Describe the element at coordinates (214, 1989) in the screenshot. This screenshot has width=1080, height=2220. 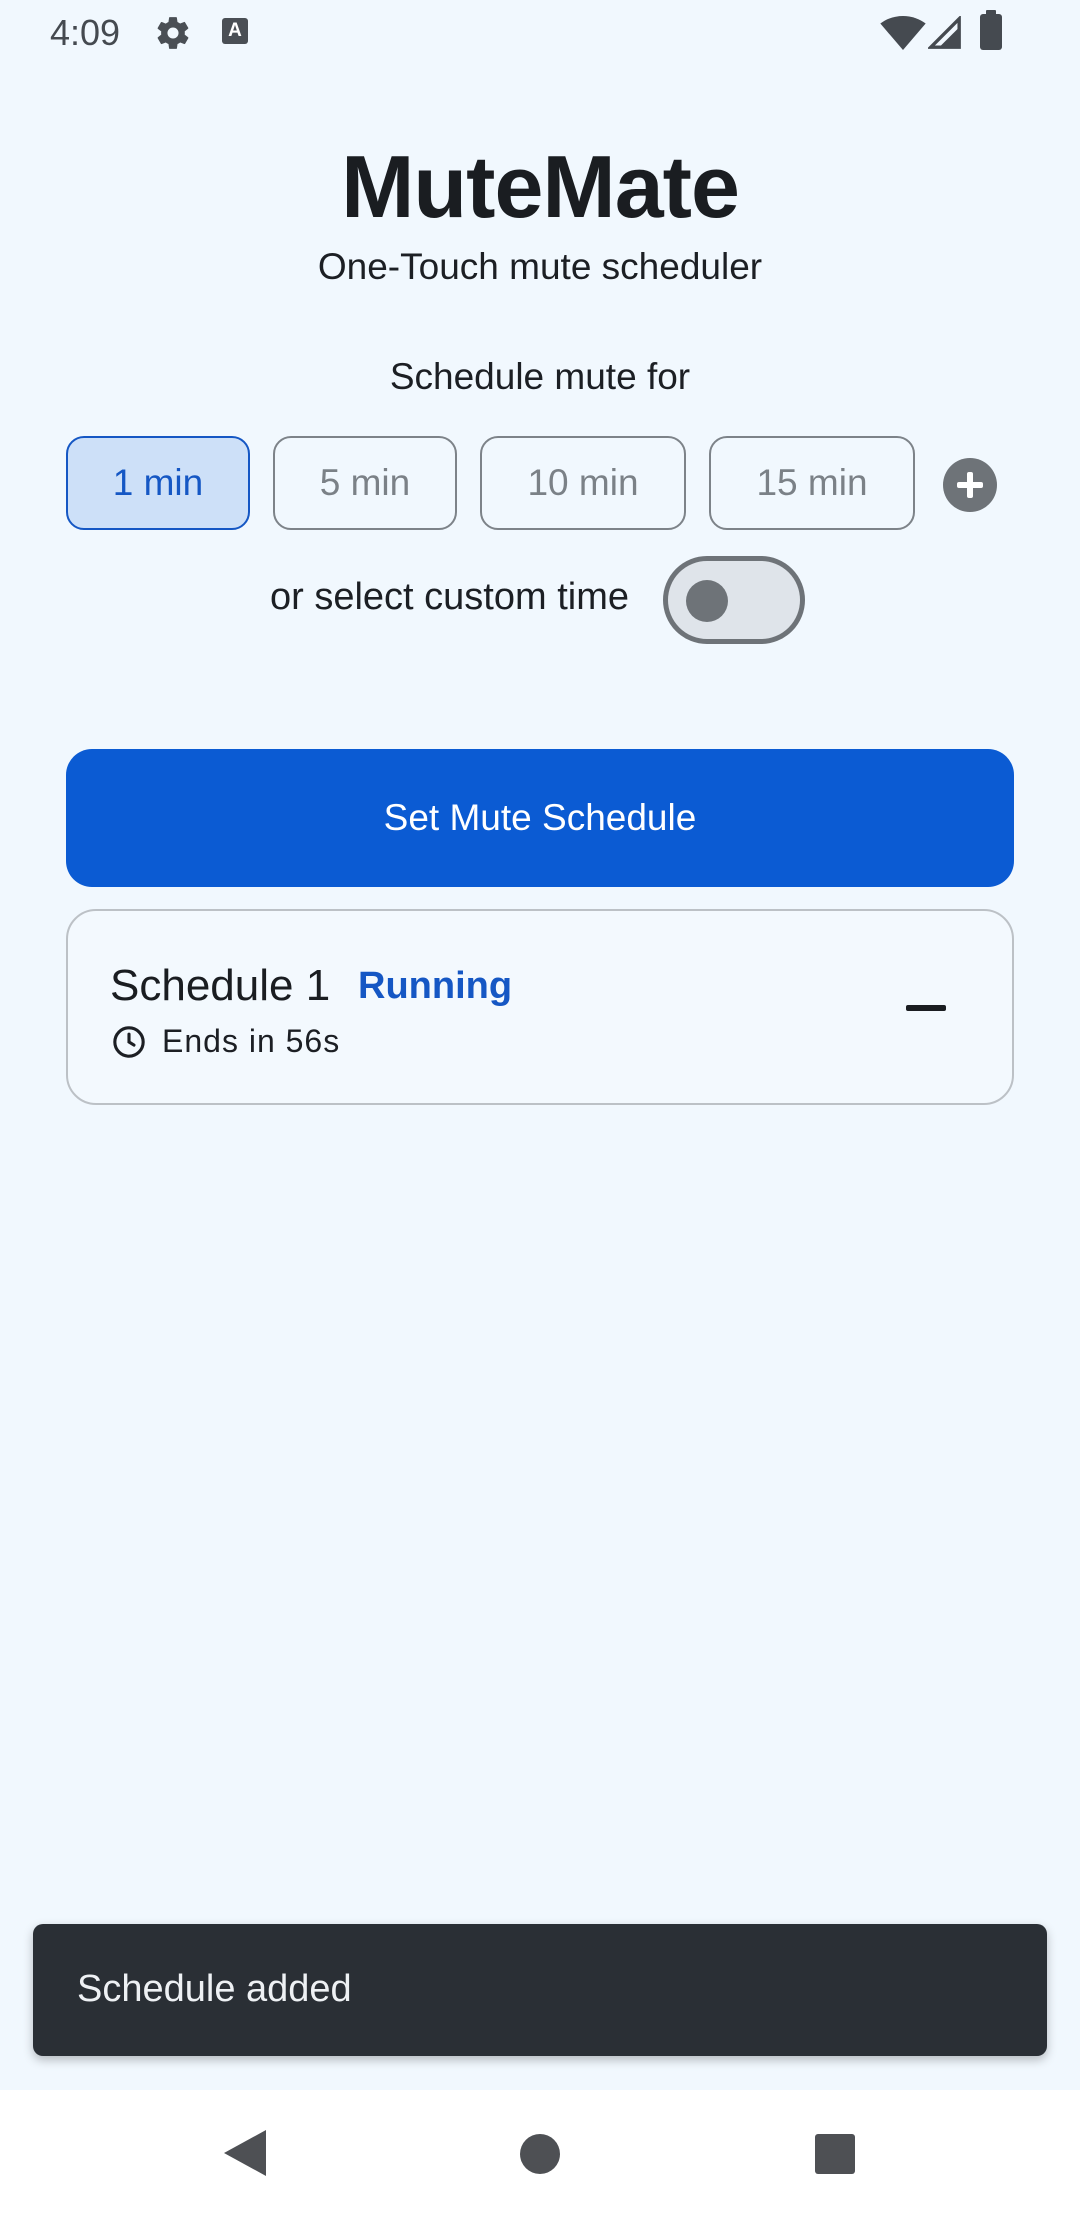
I see `snackbar-message: Schedule added` at that location.